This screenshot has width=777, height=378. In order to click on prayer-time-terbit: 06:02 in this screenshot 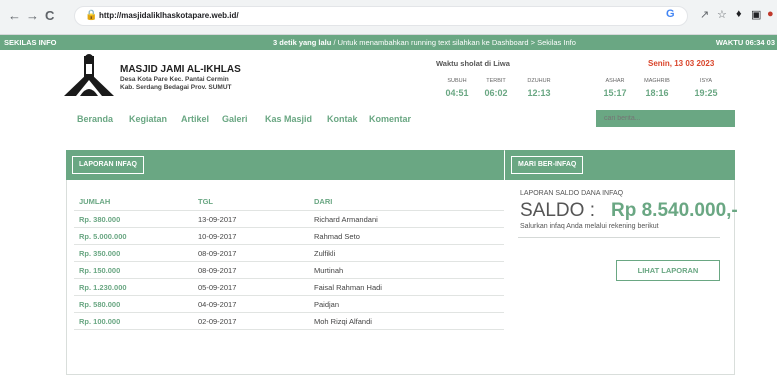, I will do `click(496, 93)`.